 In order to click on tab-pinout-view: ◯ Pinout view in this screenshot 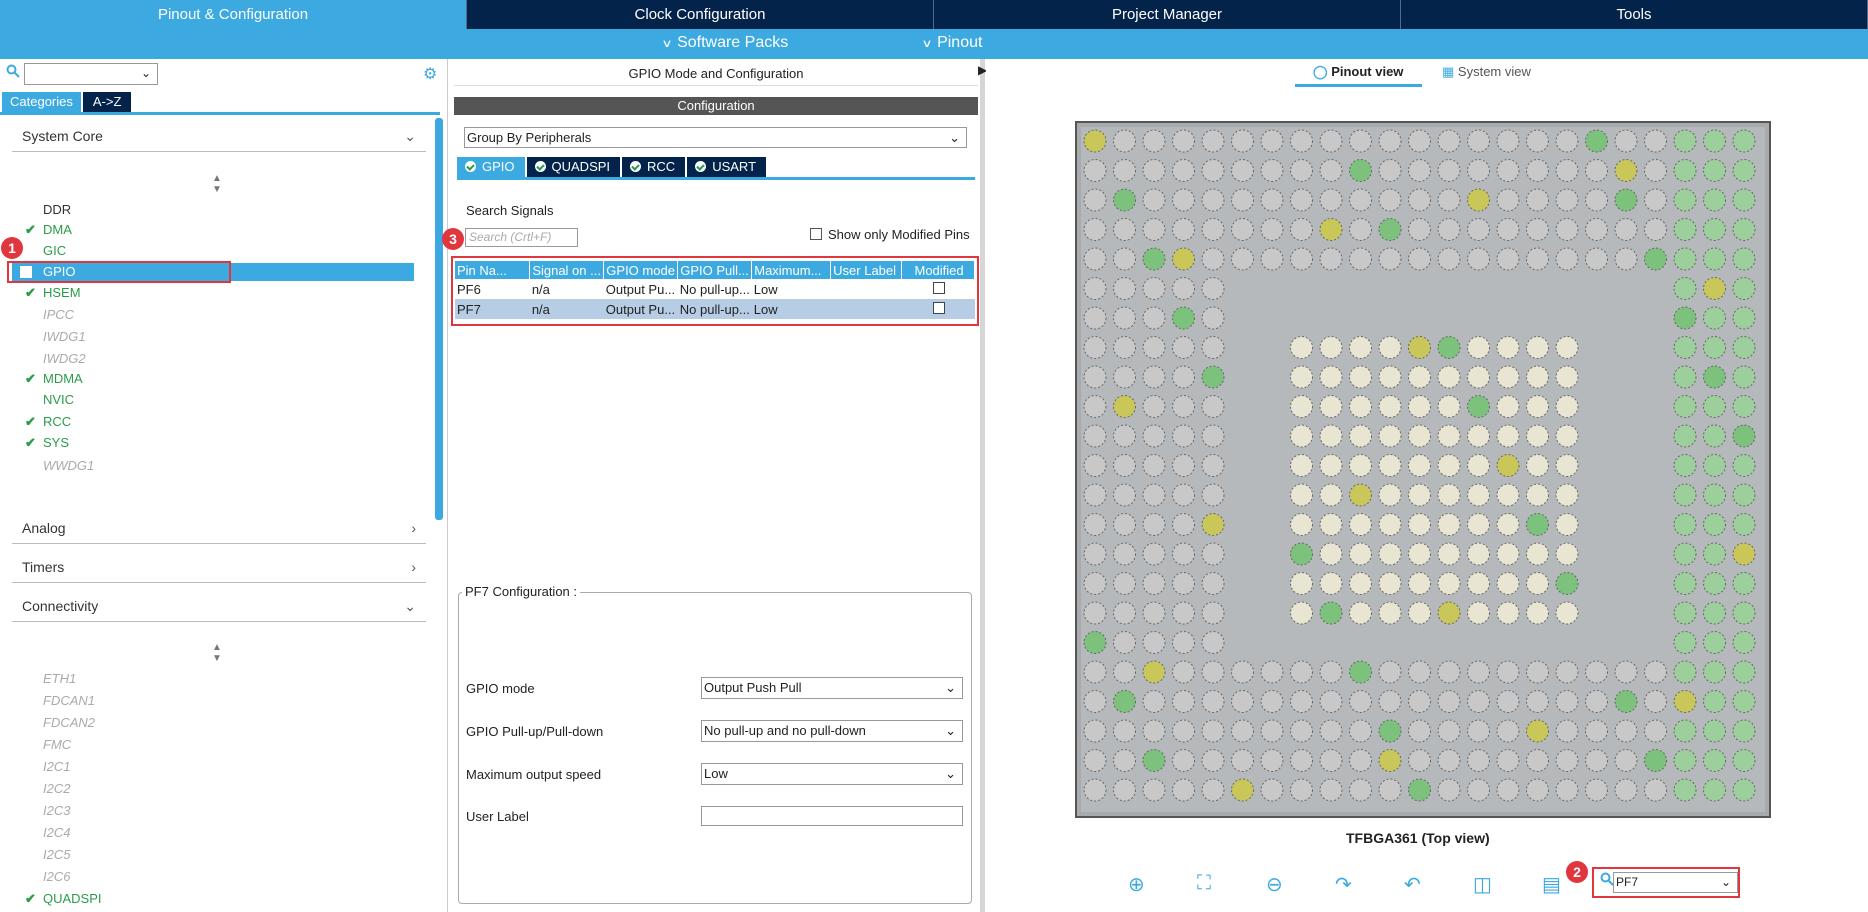, I will do `click(1358, 72)`.